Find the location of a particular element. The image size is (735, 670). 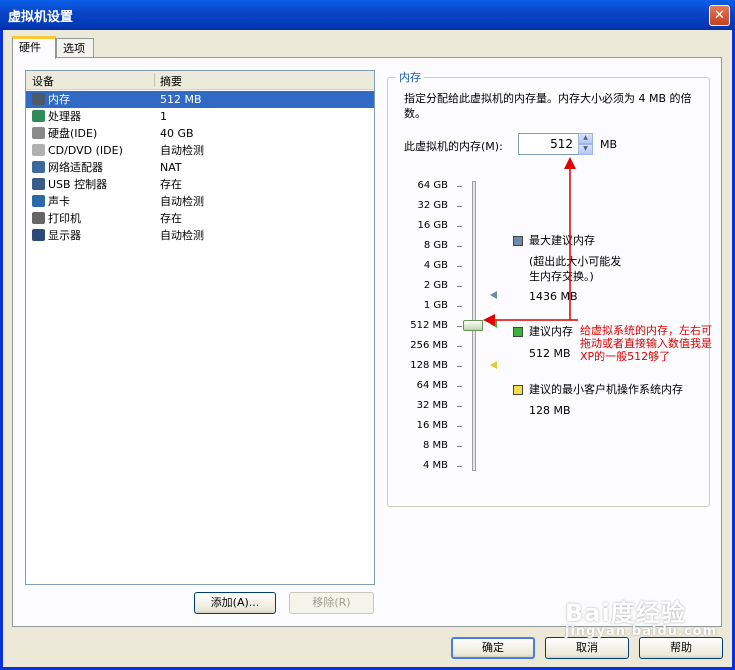

device-name: 硬盘(IDE) is located at coordinates (73, 133).